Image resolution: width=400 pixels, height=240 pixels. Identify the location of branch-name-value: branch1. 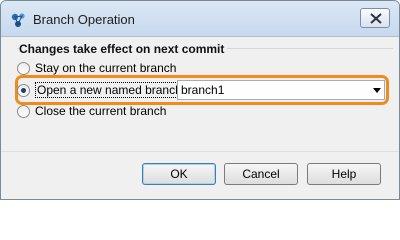
(274, 90).